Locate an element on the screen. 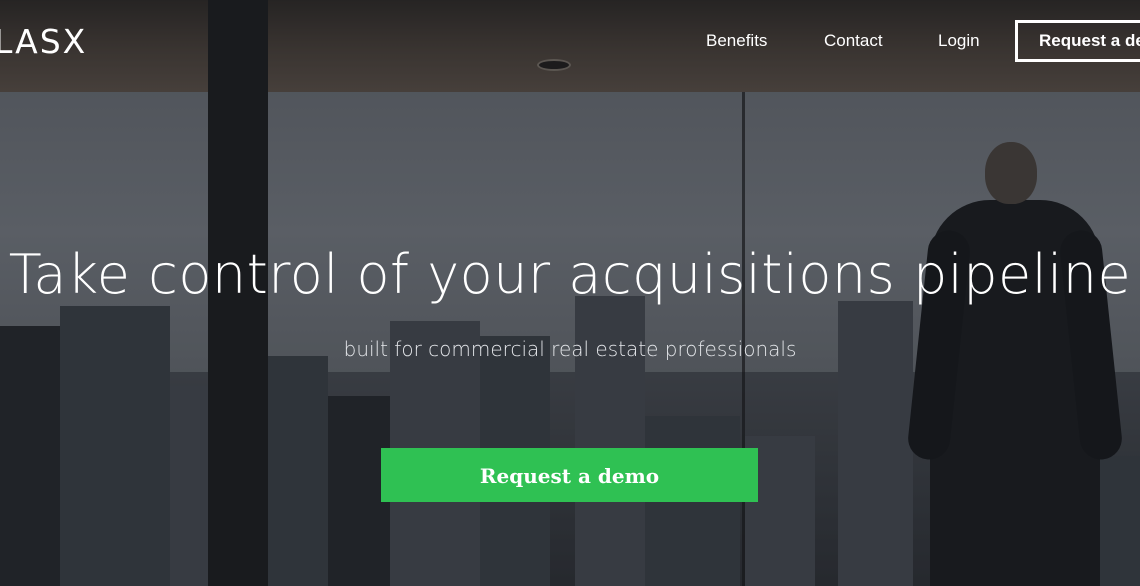  nav-link-benefits: Benefits is located at coordinates (736, 41).